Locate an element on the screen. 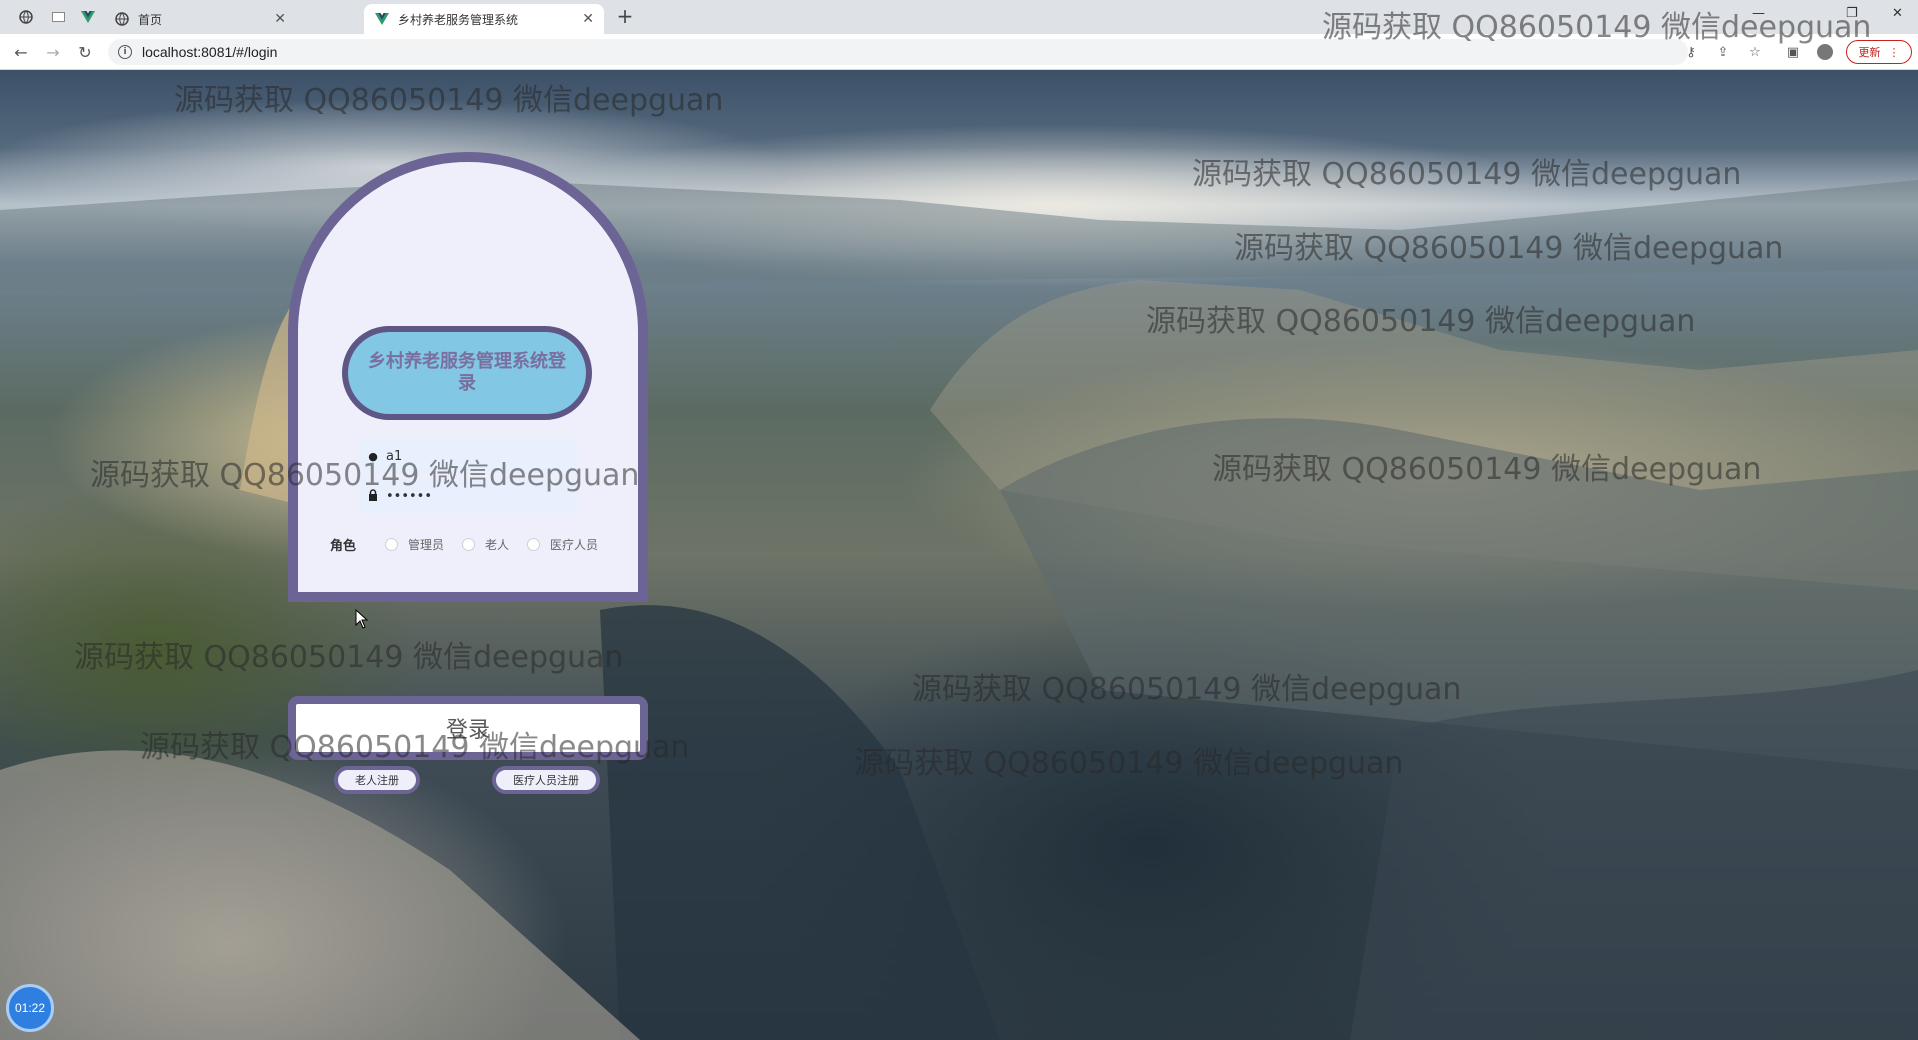 Image resolution: width=1918 pixels, height=1040 pixels. role-option-label: 老人 is located at coordinates (497, 544).